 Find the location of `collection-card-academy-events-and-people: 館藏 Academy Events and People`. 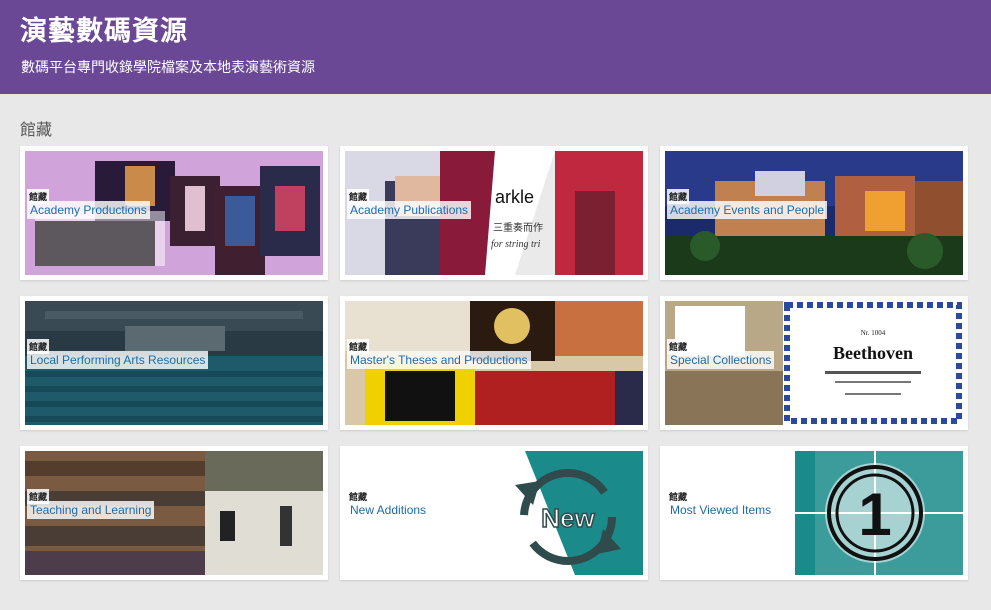

collection-card-academy-events-and-people: 館藏 Academy Events and People is located at coordinates (814, 213).